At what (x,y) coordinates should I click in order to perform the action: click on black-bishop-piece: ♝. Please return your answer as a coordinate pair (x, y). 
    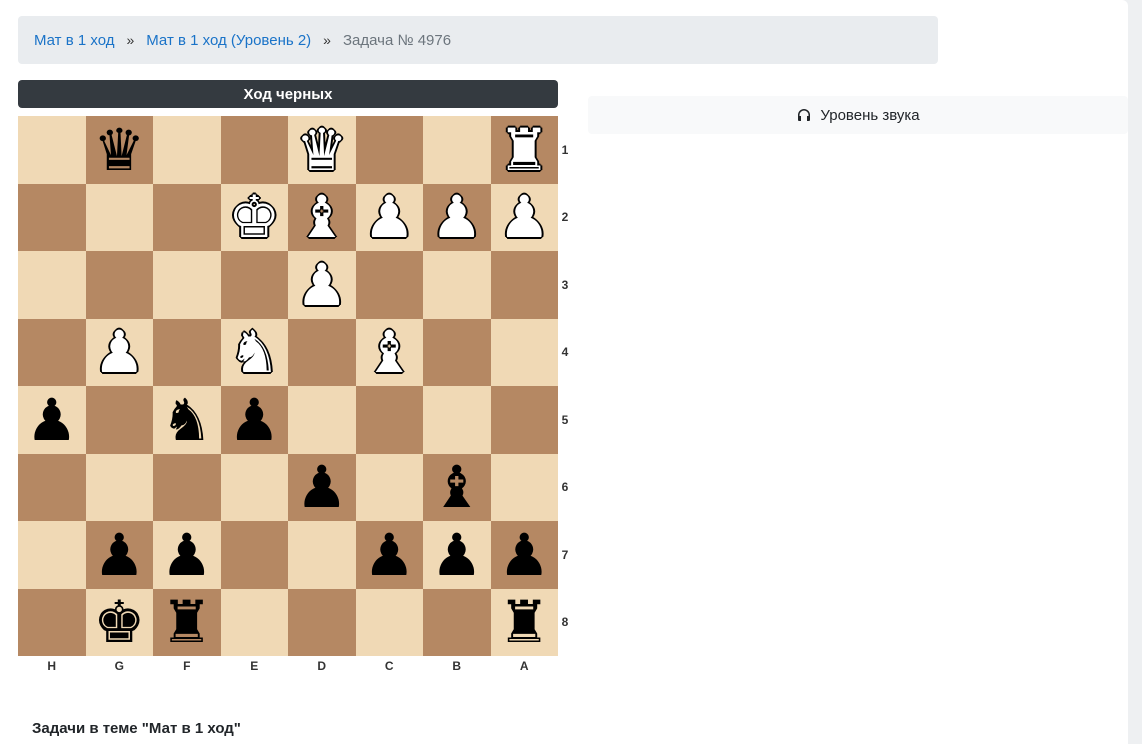
    Looking at the image, I should click on (457, 487).